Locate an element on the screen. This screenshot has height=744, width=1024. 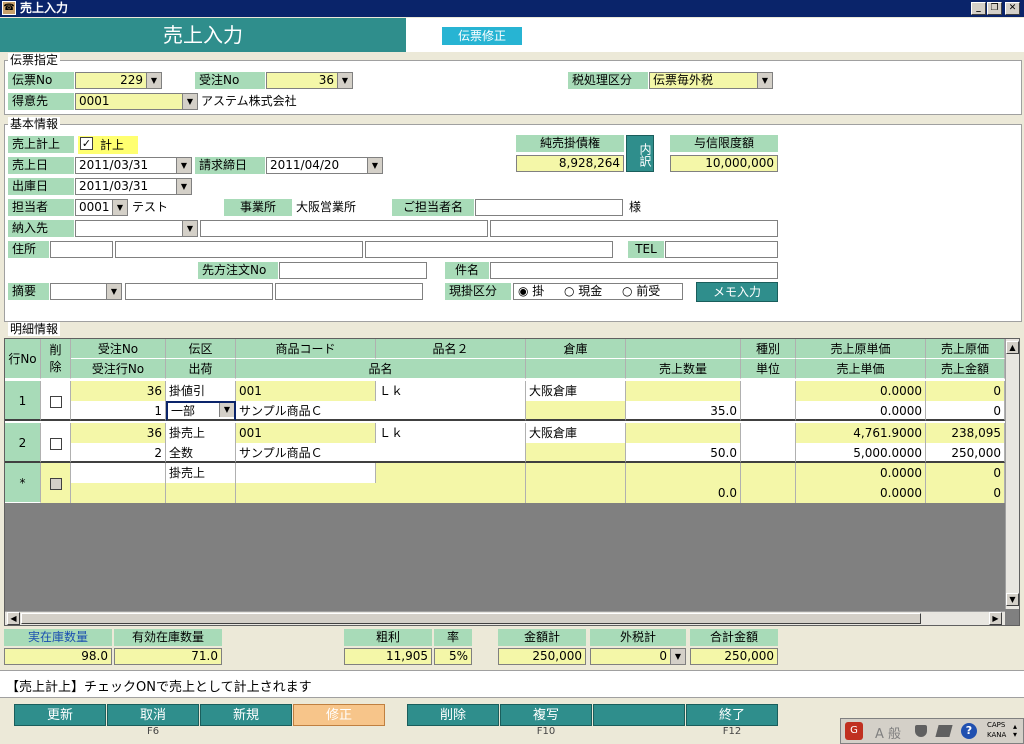
ime-app-icon: G is located at coordinates (854, 731).